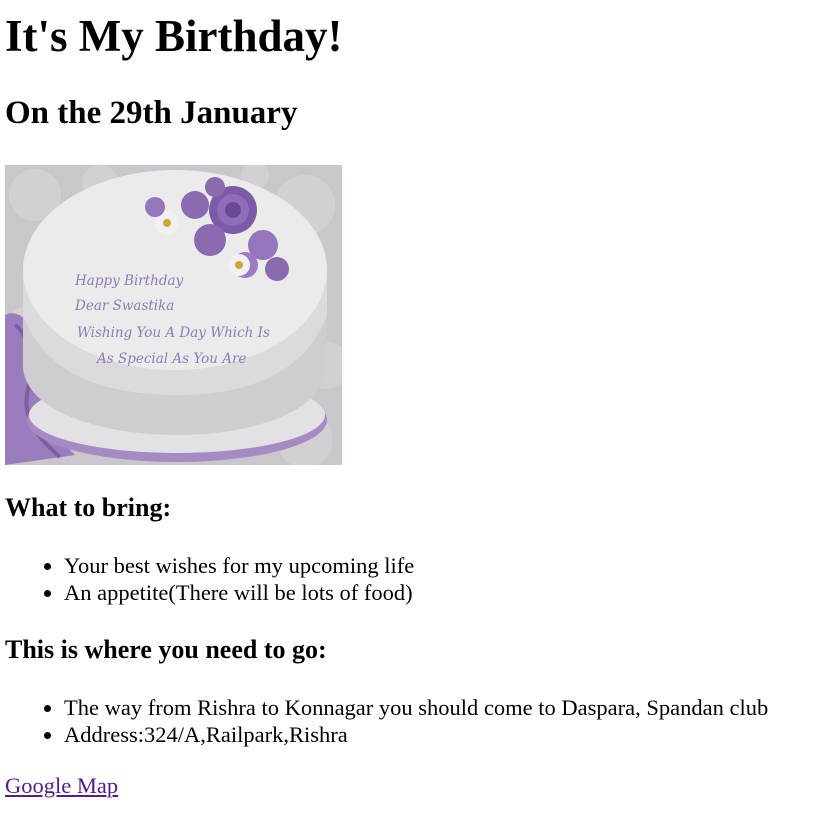 The width and height of the screenshot is (835, 817). I want to click on page-title: It's My Birthday!, so click(174, 36).